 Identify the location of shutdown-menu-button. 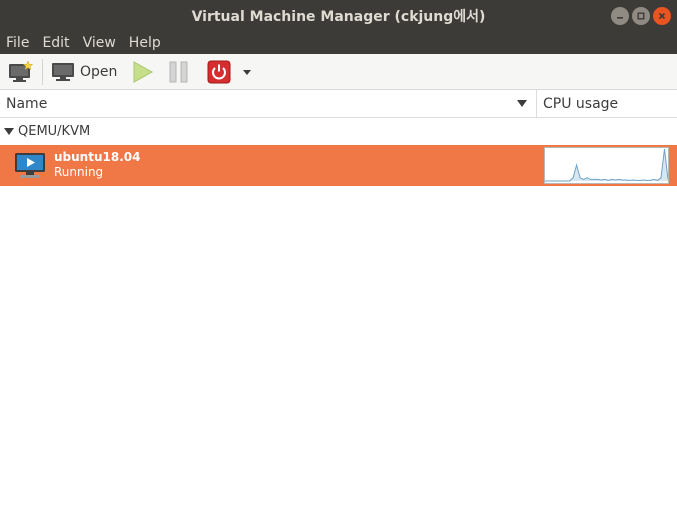
(247, 72).